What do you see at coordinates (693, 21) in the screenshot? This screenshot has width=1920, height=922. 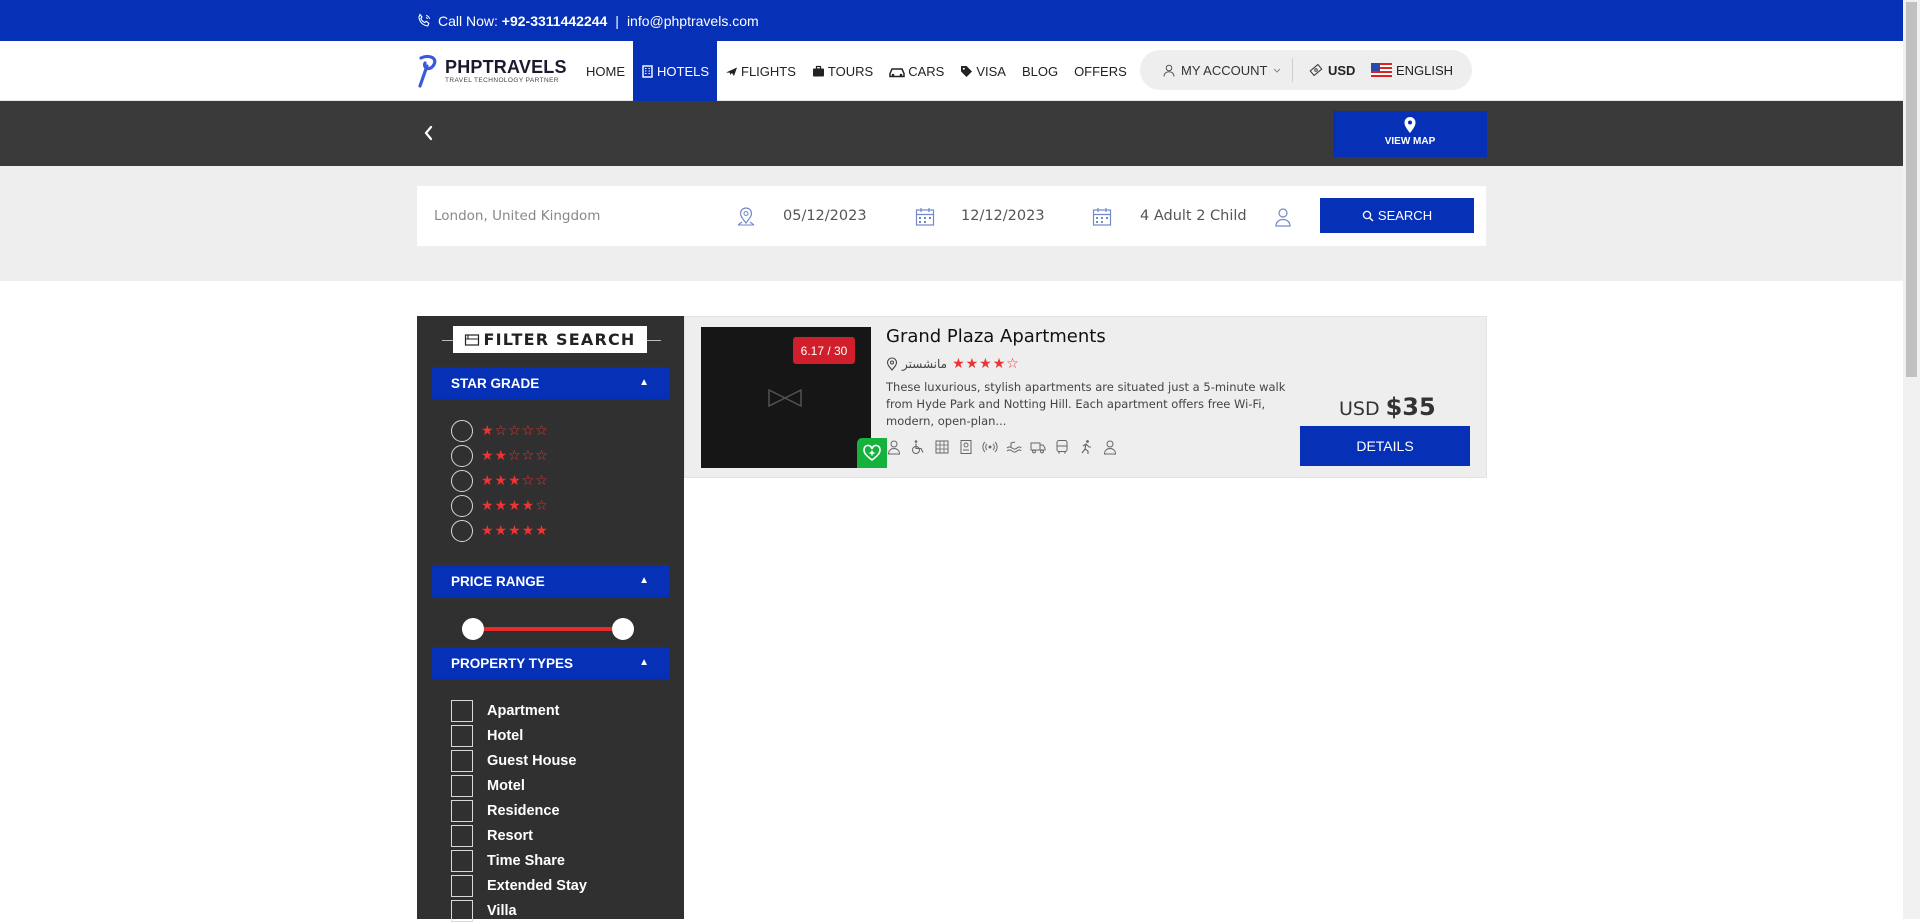 I see `email-link: info@phptravels.com` at bounding box center [693, 21].